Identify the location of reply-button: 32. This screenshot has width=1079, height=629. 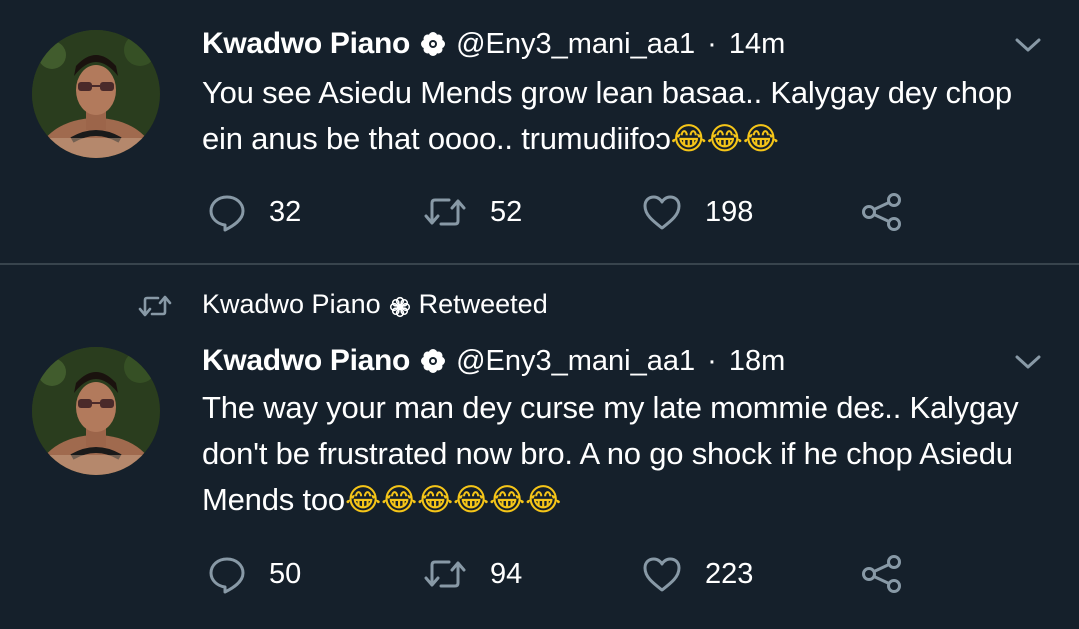
(254, 212).